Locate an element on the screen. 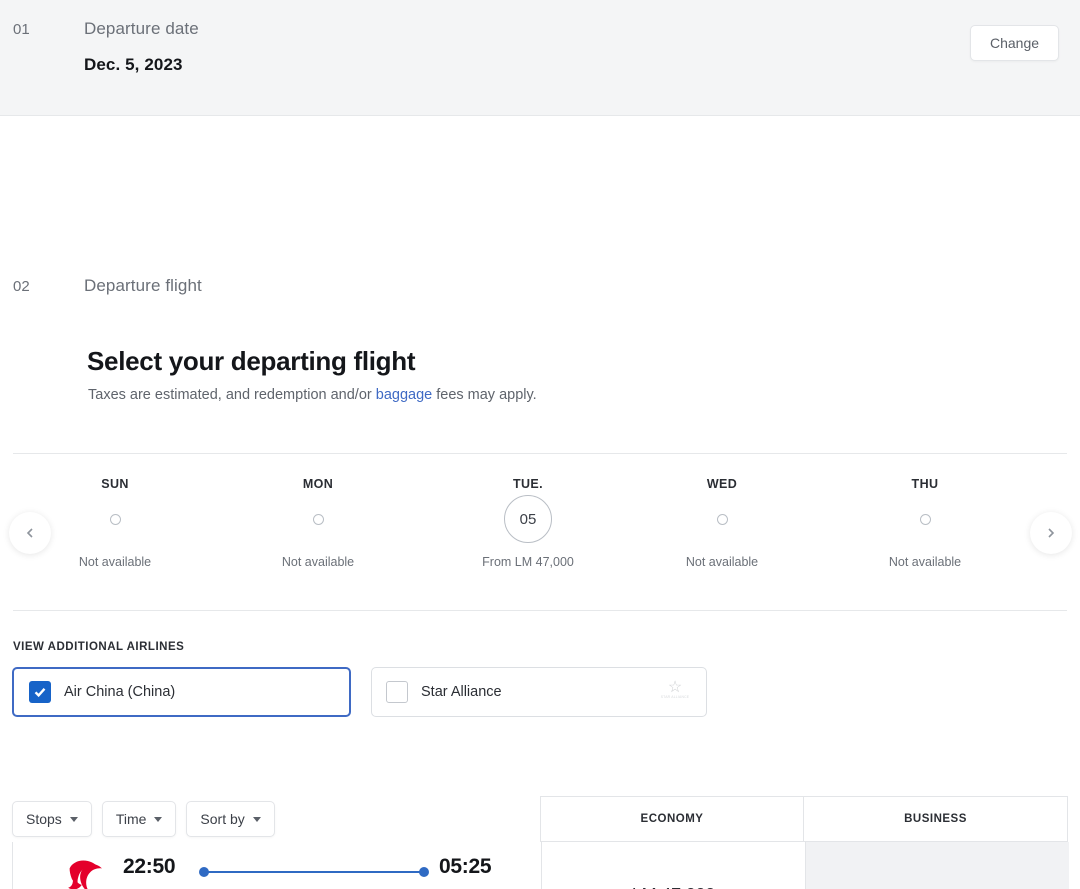 This screenshot has width=1080, height=889. day-name: WED is located at coordinates (722, 484).